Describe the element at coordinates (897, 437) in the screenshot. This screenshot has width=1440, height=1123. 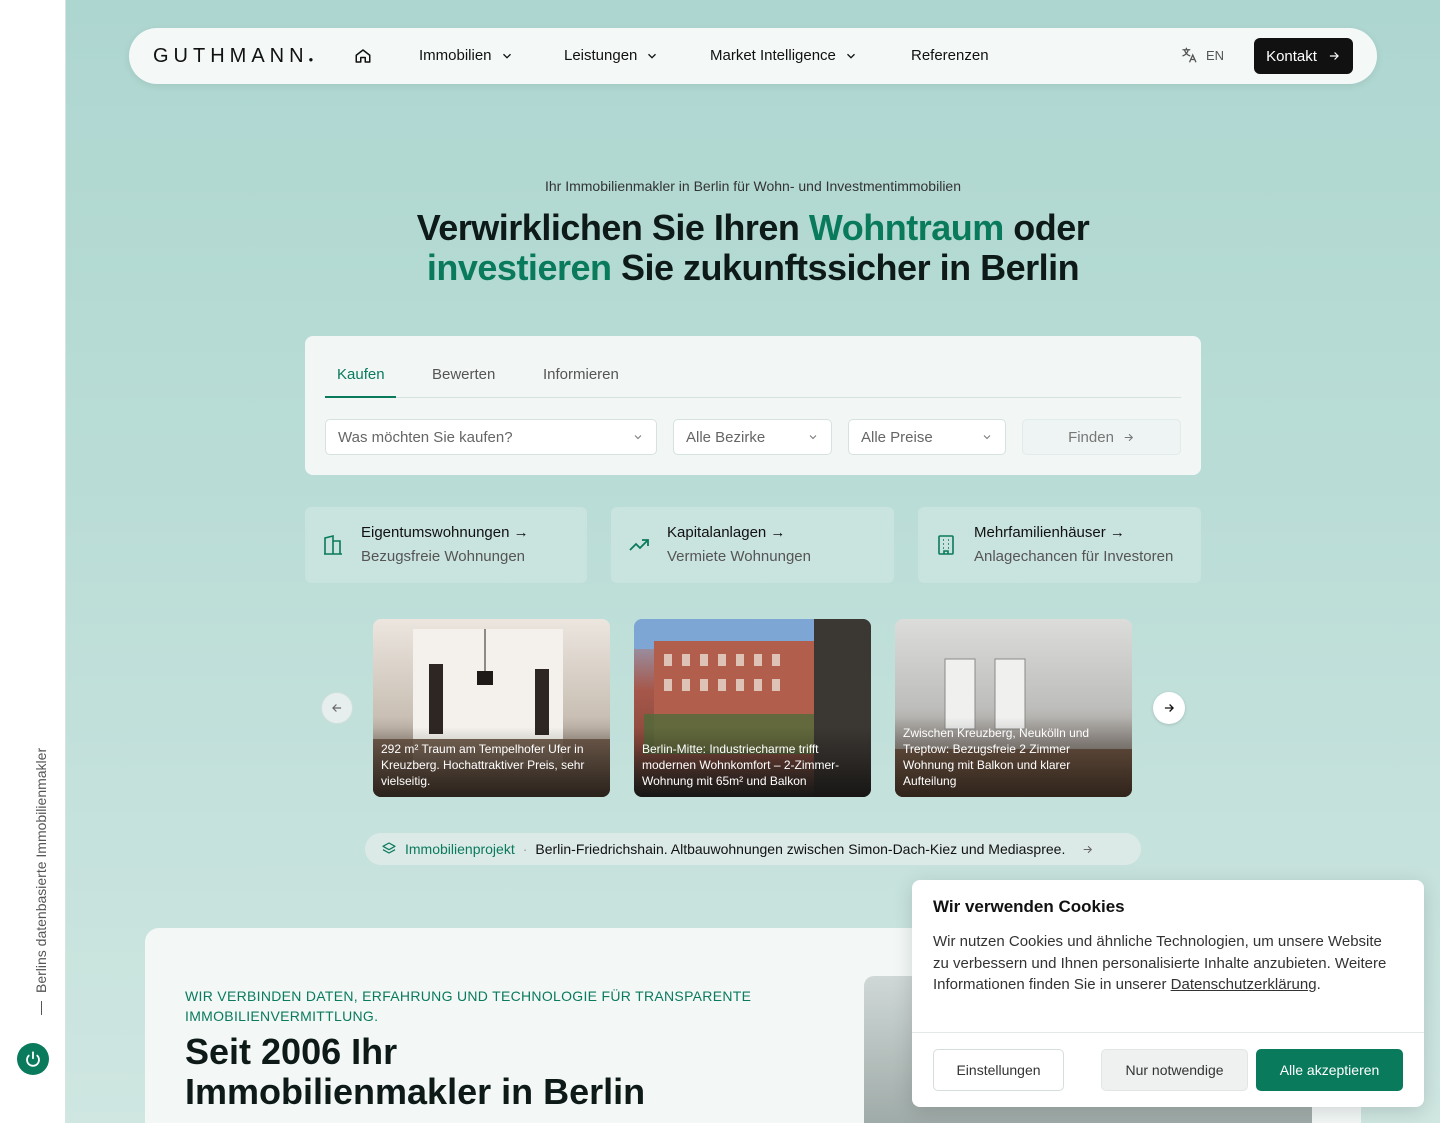
I see `price-value: Alle Preise` at that location.